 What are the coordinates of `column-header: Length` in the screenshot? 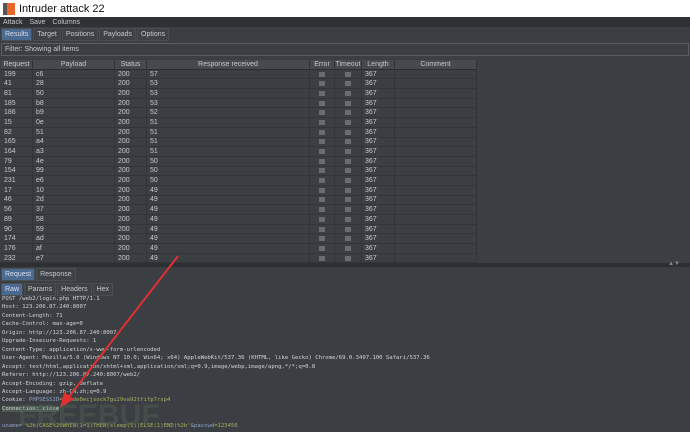 It's located at (378, 64).